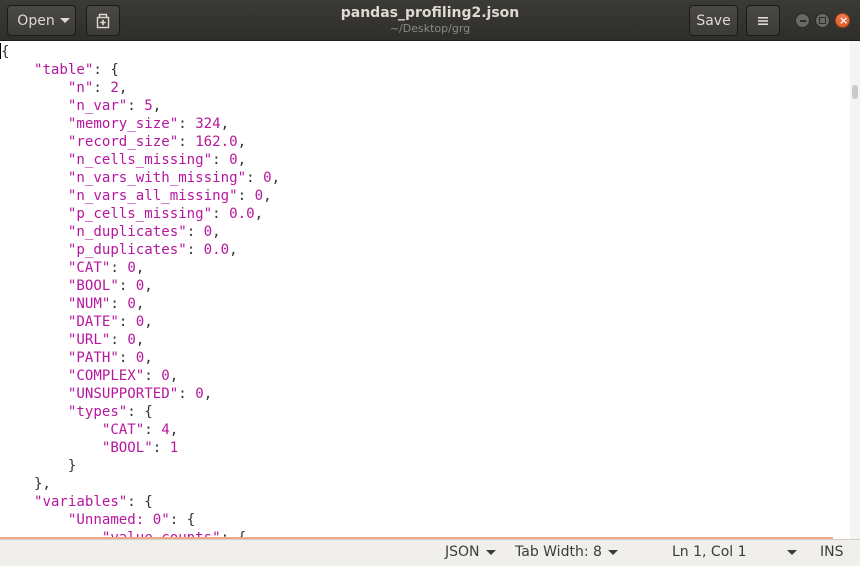 This screenshot has width=860, height=566. I want to click on code-line: "DATE": 0,, so click(110, 322).